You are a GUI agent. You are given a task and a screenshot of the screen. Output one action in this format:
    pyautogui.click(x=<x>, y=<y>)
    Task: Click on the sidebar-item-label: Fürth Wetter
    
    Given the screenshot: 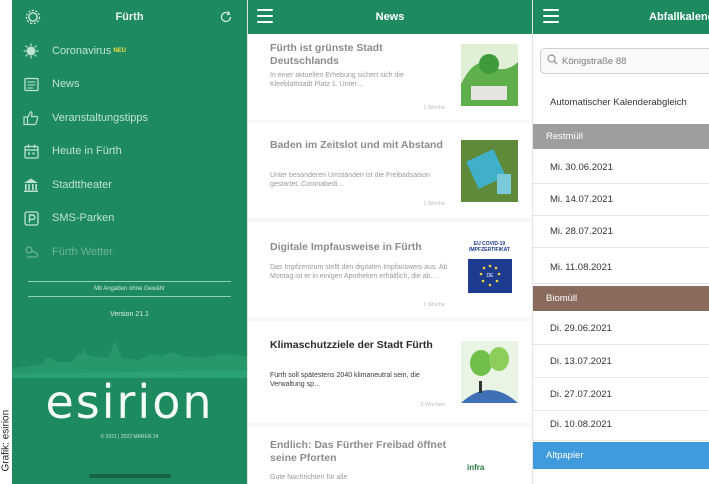 What is the action you would take?
    pyautogui.click(x=82, y=251)
    